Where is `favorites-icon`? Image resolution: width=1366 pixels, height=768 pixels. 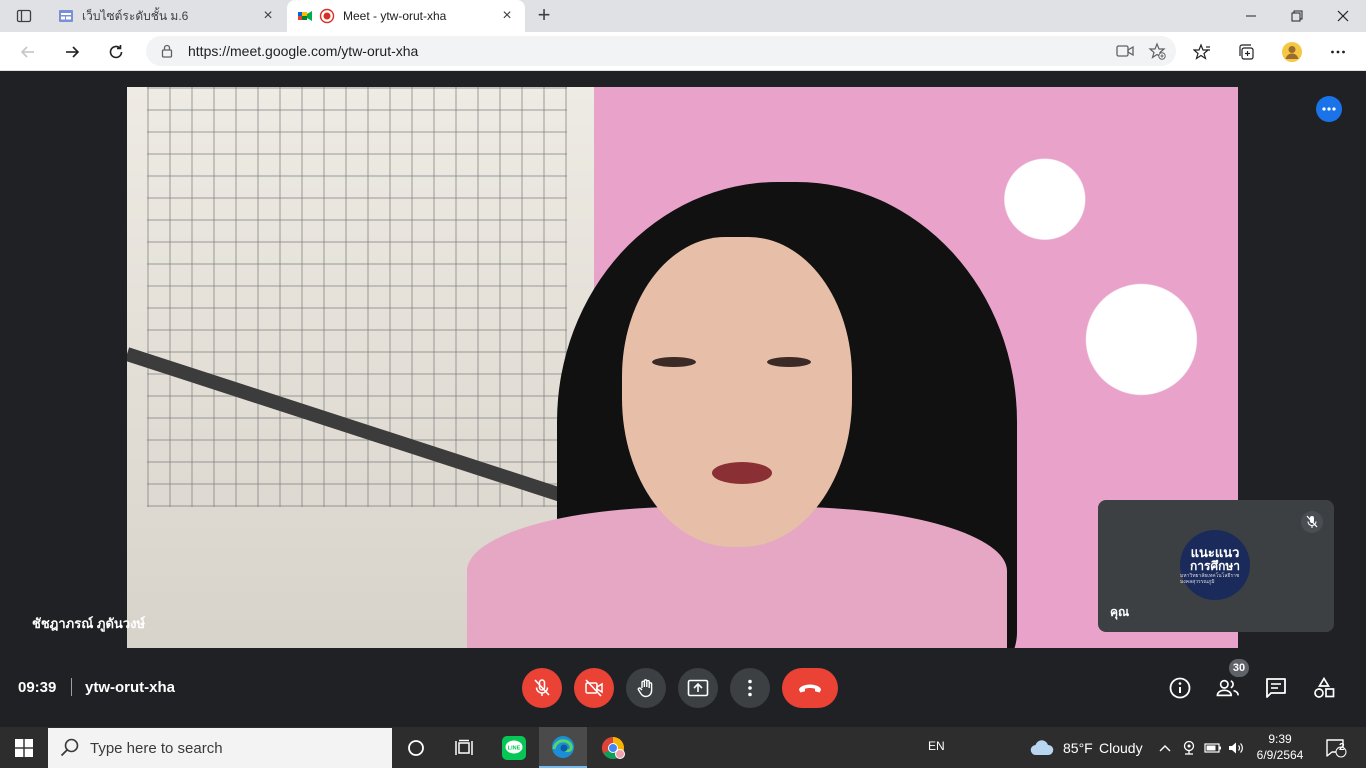
favorites-icon is located at coordinates (1202, 52).